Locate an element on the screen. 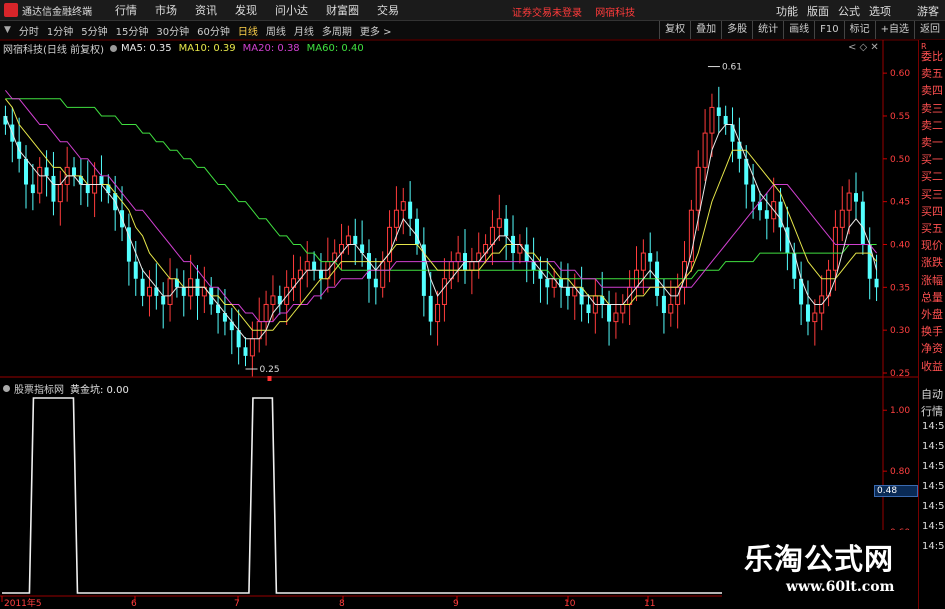 The height and width of the screenshot is (609, 945). right-panel-item: 外盘 is located at coordinates (933, 314).